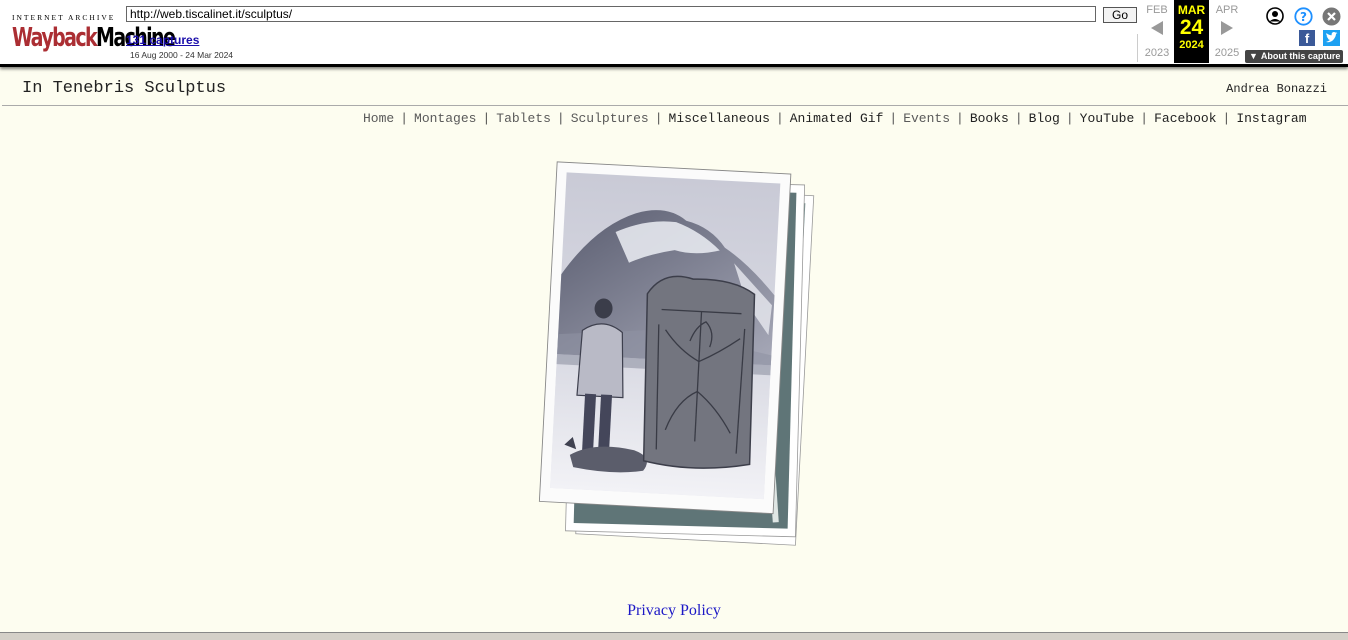  Describe the element at coordinates (1253, 56) in the screenshot. I see `caret-down-icon: ▼` at that location.